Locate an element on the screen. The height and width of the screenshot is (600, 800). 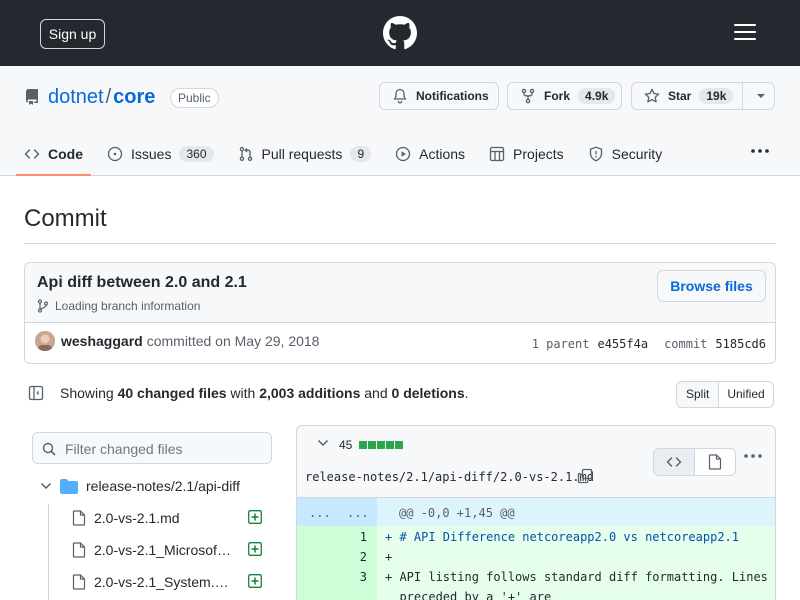
avatar is located at coordinates (45, 341).